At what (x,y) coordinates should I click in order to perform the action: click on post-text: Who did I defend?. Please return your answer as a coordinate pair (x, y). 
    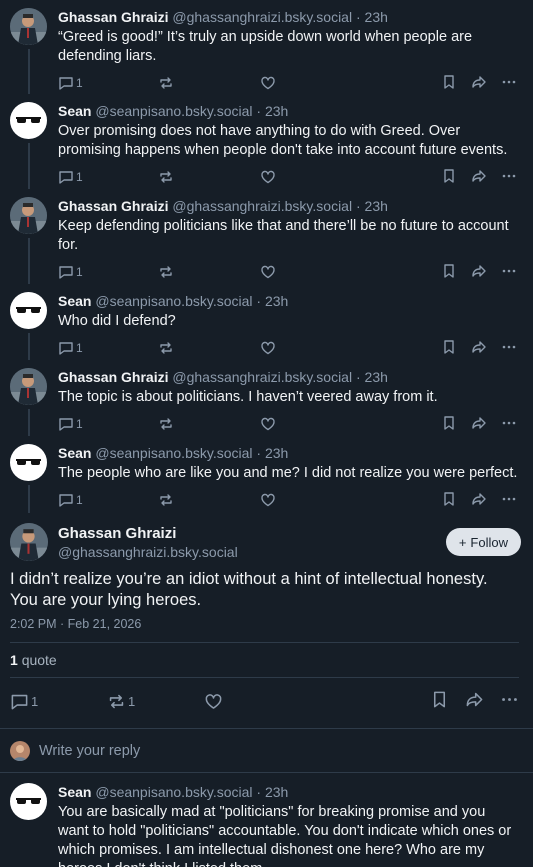
    Looking at the image, I should click on (117, 321).